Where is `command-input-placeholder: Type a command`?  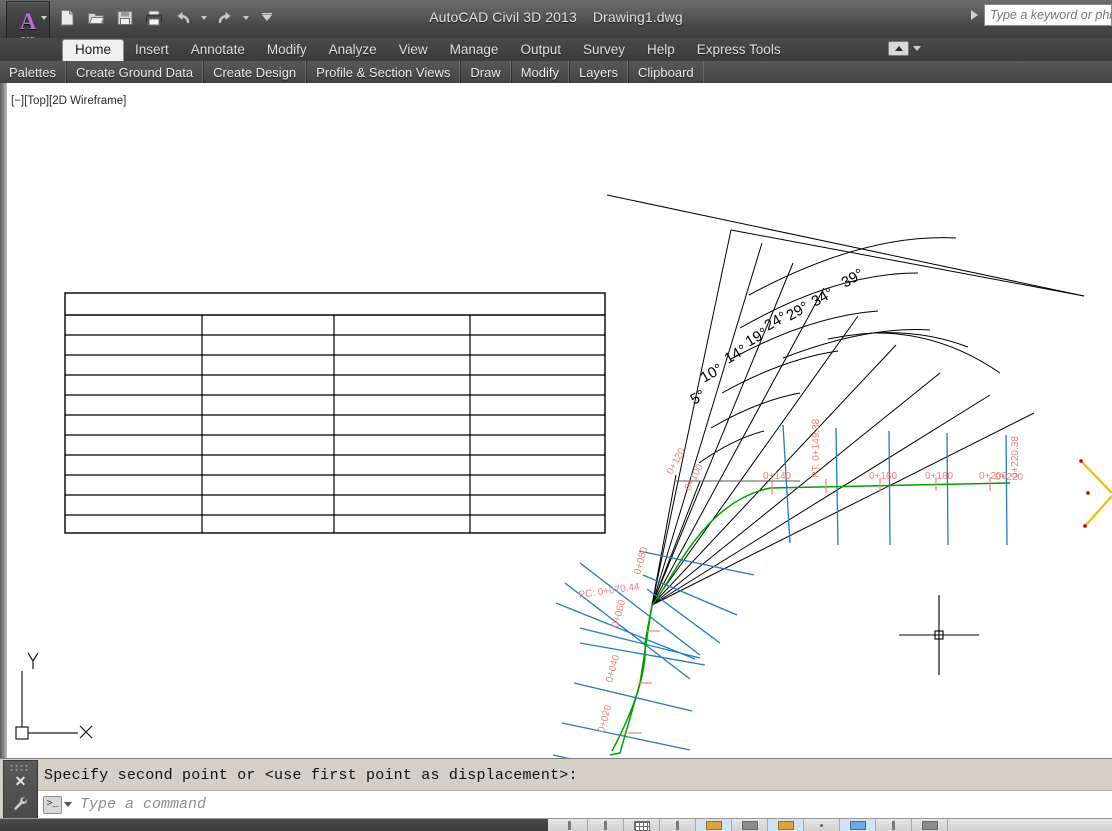
command-input-placeholder: Type a command is located at coordinates (143, 804).